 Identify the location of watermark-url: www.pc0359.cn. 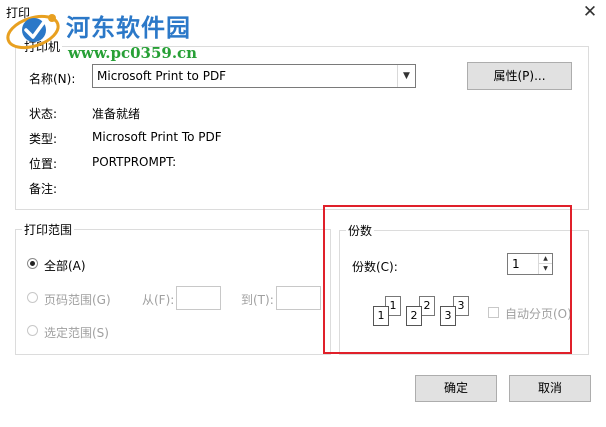
(133, 53).